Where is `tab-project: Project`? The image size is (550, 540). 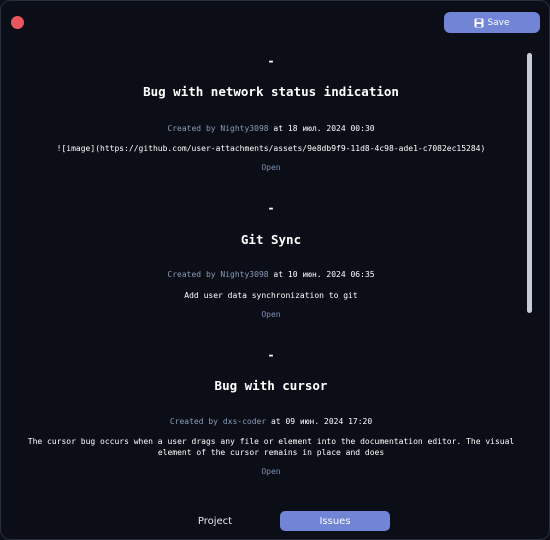
tab-project: Project is located at coordinates (215, 521).